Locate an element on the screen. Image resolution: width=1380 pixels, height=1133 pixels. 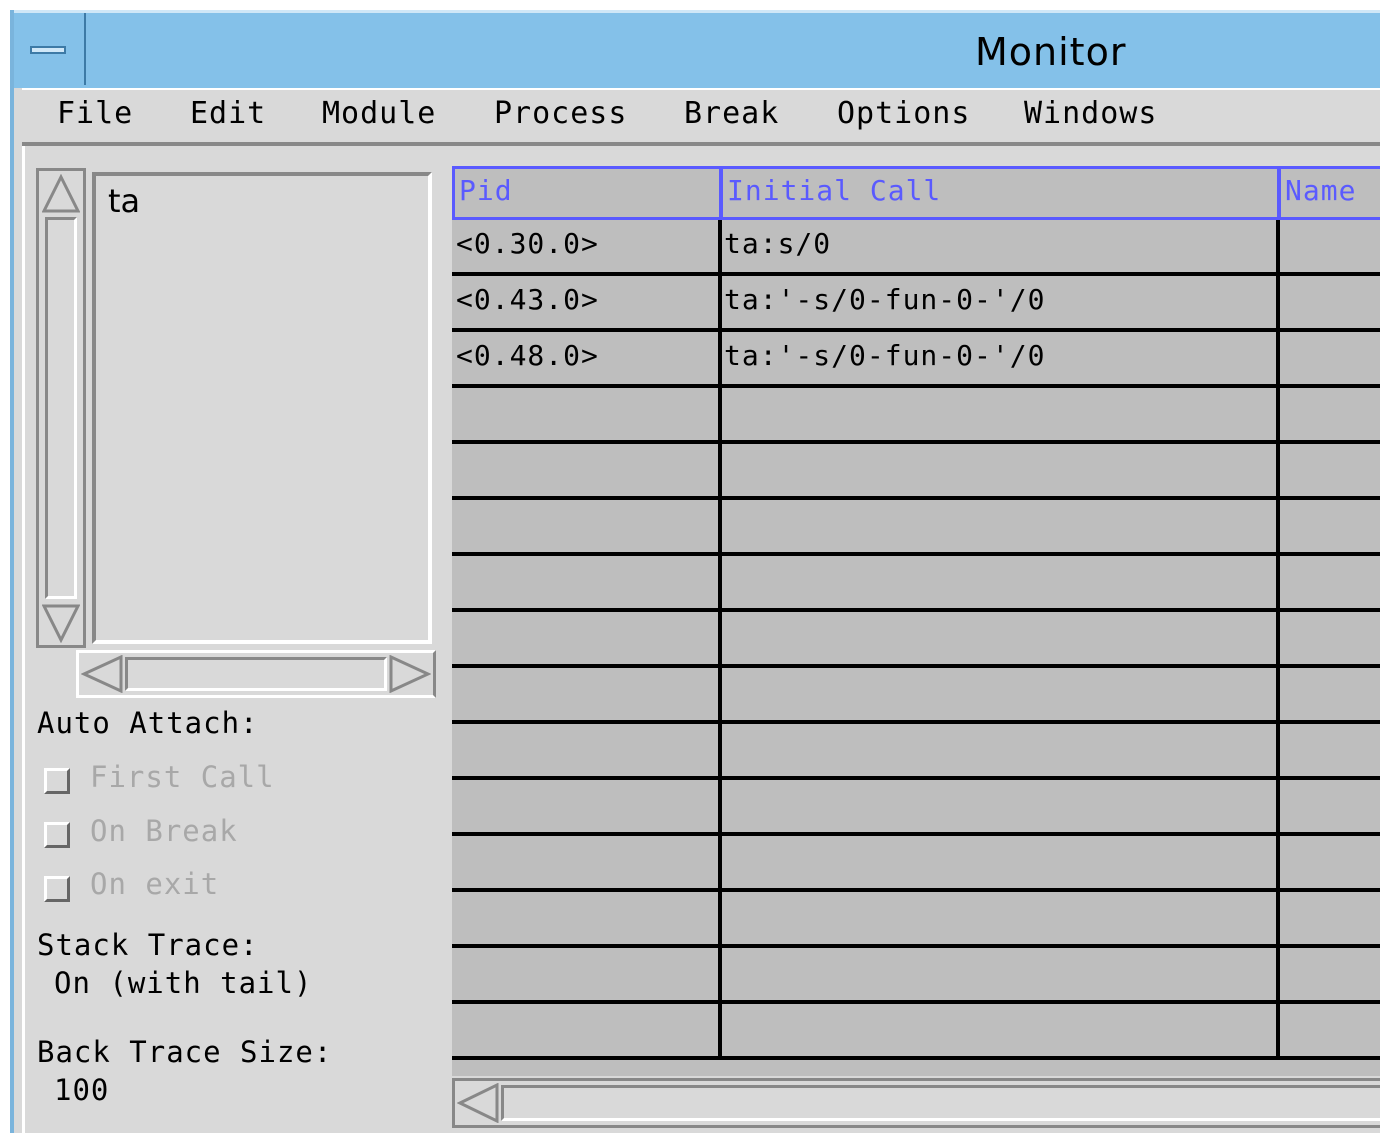
pid-cell: <0.30.0> is located at coordinates (587, 246).